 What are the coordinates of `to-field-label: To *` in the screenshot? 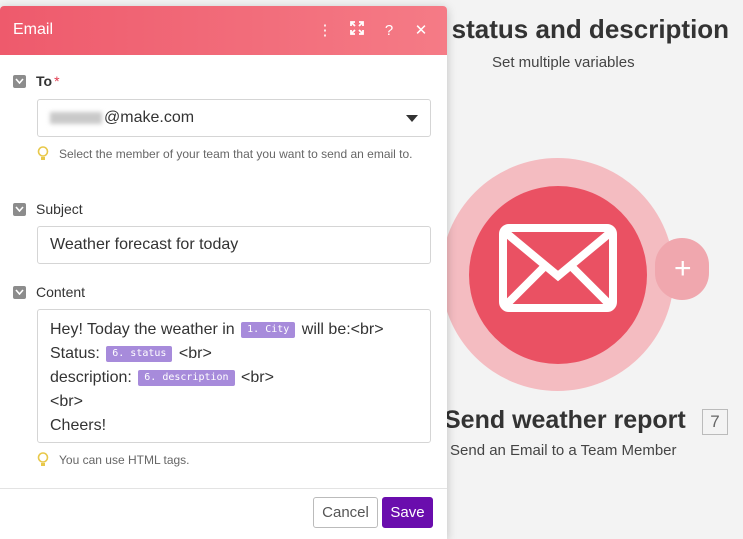 It's located at (36, 81).